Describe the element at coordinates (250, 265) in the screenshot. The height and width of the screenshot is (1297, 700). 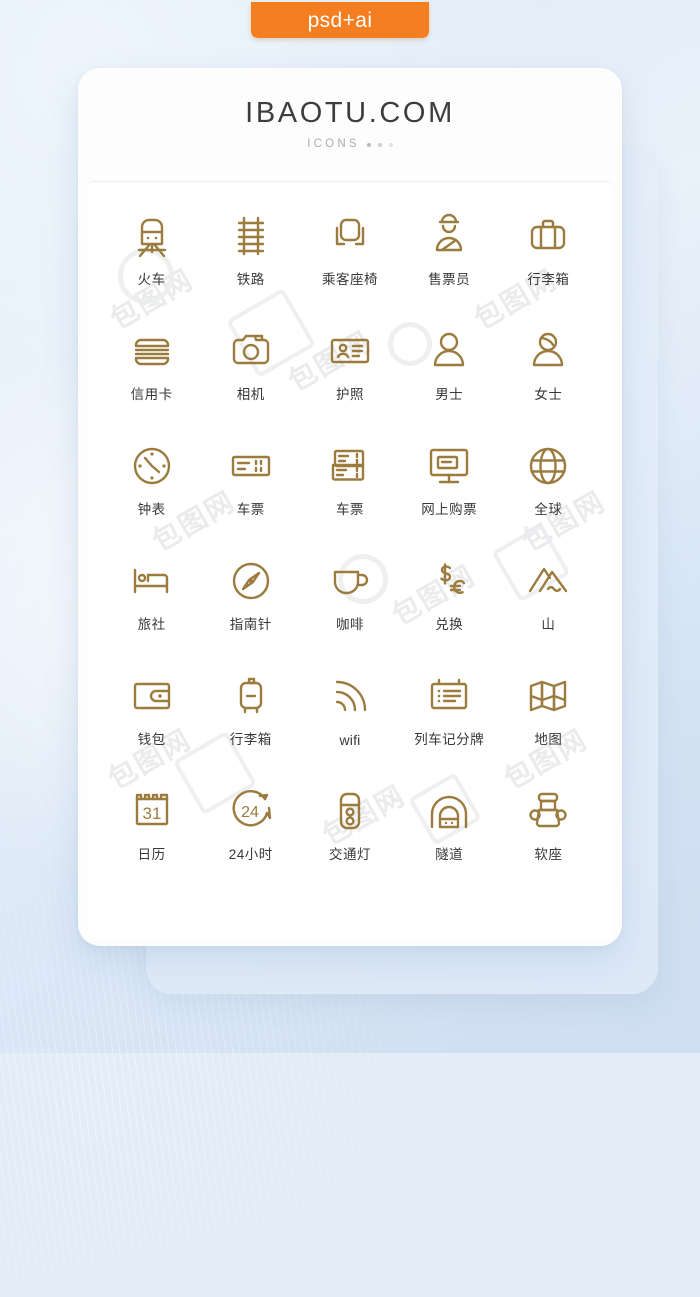
I see `icon-cell-railway: 铁路` at that location.